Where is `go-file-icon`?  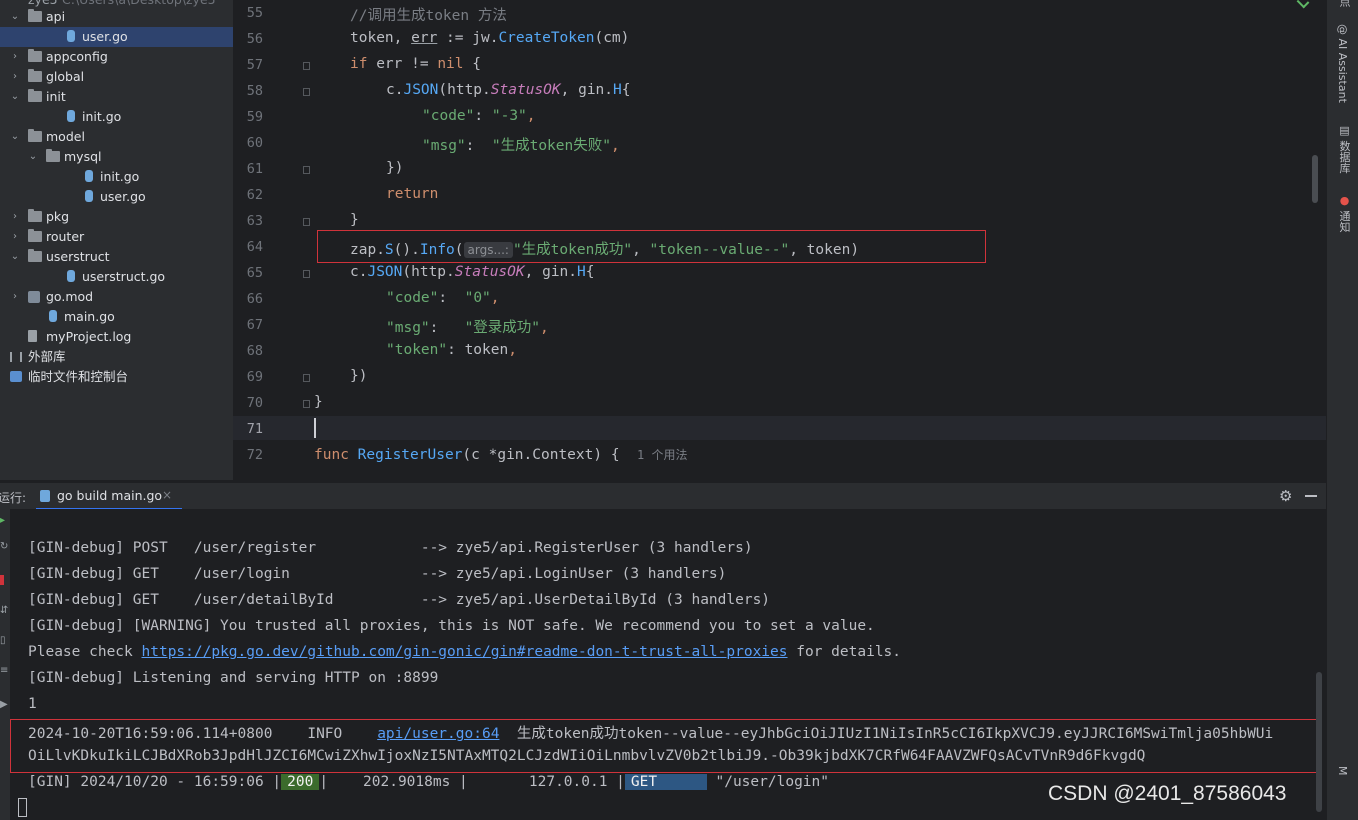
go-file-icon is located at coordinates (89, 196).